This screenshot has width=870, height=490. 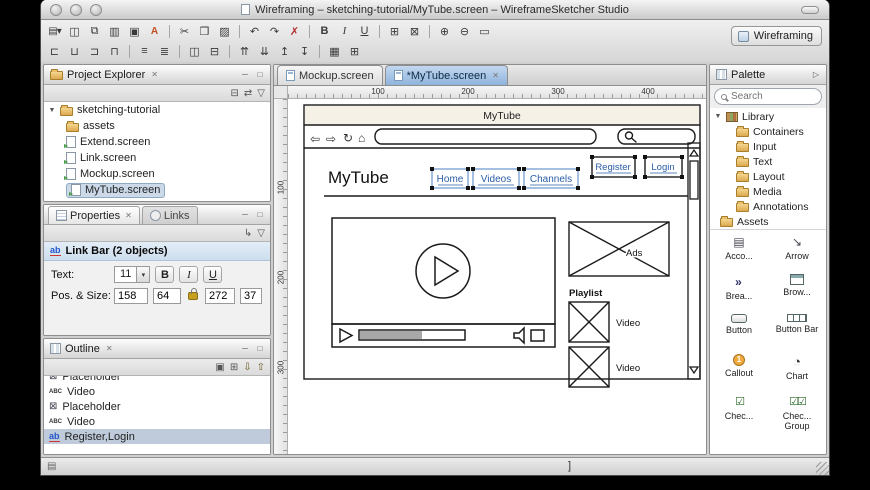 What do you see at coordinates (131, 296) in the screenshot?
I see `x-field` at bounding box center [131, 296].